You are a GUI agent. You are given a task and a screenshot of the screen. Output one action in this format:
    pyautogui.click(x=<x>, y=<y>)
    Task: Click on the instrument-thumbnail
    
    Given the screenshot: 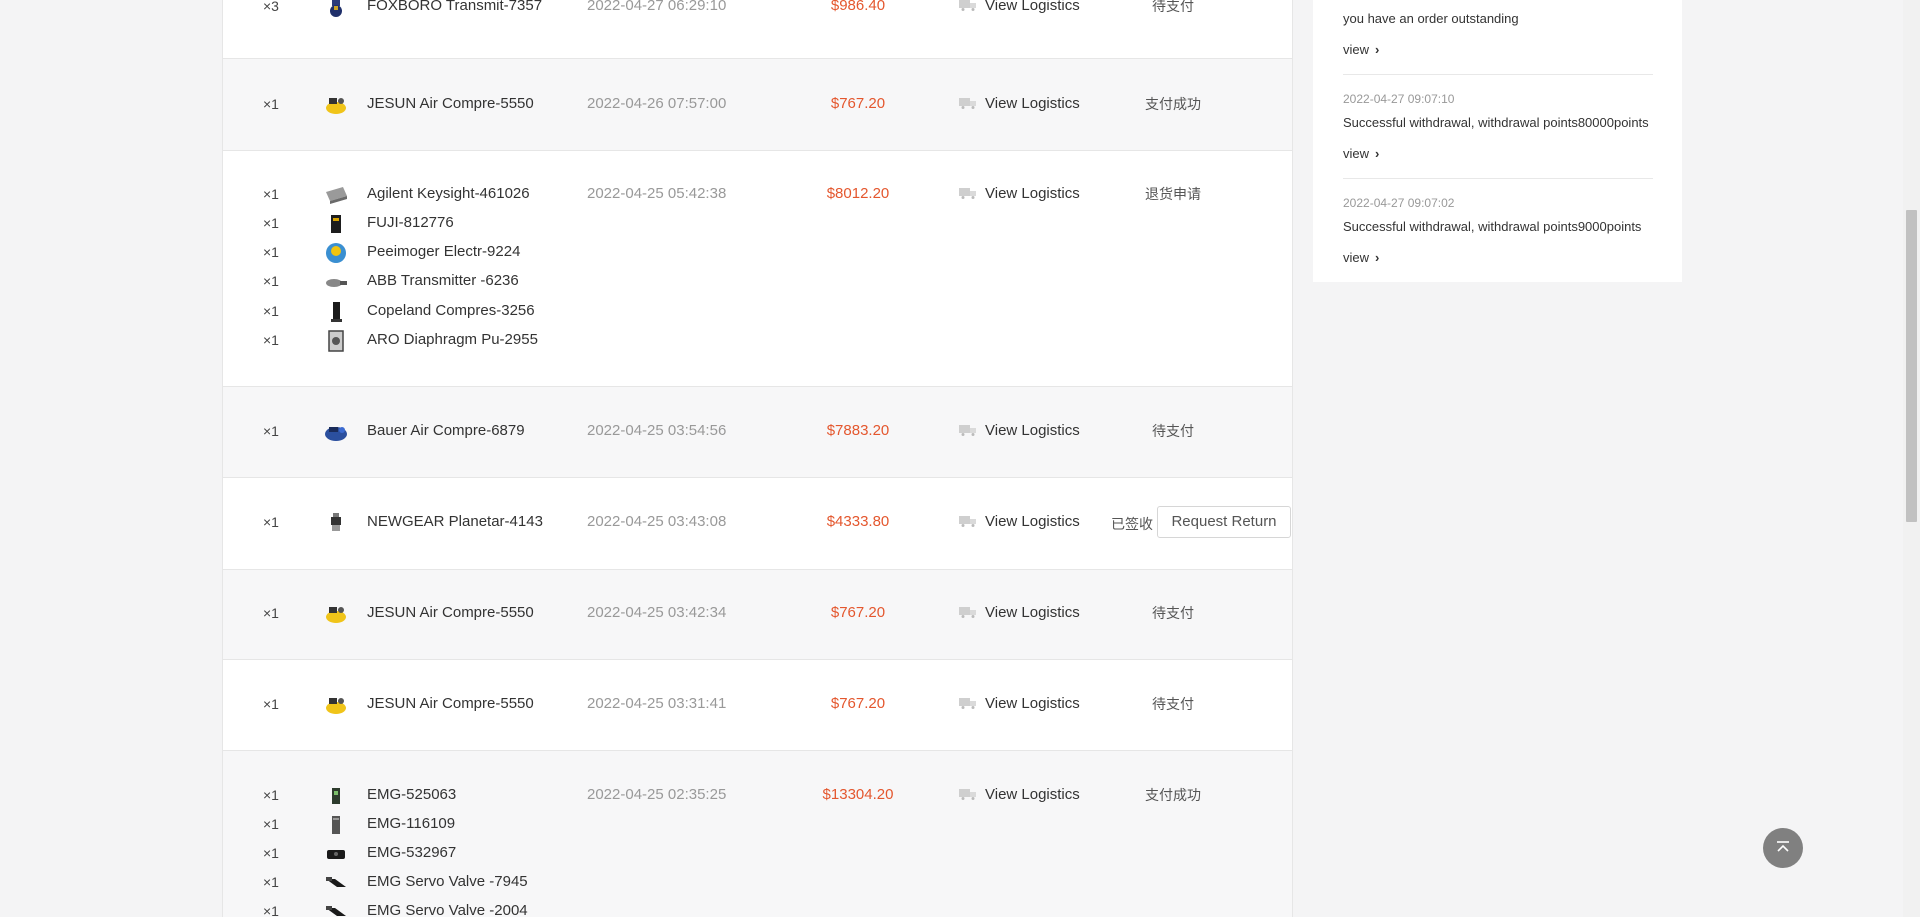 What is the action you would take?
    pyautogui.click(x=336, y=195)
    